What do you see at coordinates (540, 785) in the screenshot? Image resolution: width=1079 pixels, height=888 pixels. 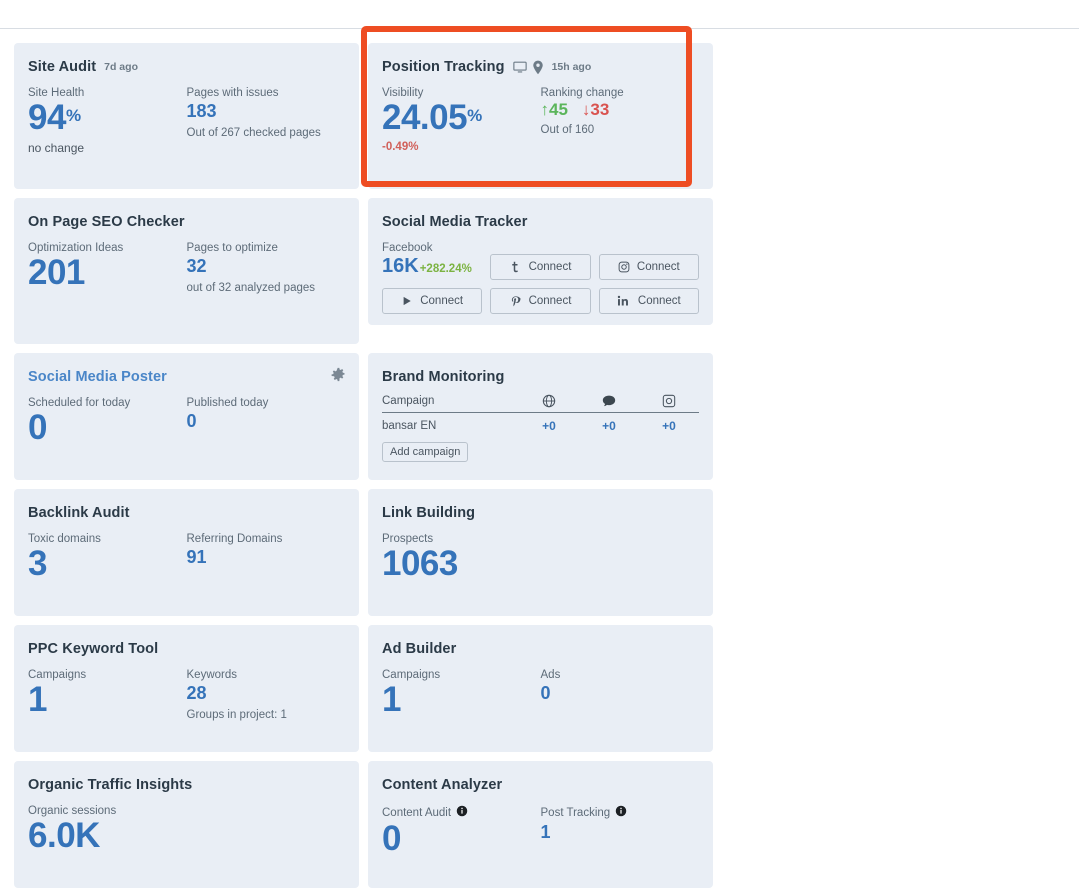 I see `card-header: Content Analyzer` at bounding box center [540, 785].